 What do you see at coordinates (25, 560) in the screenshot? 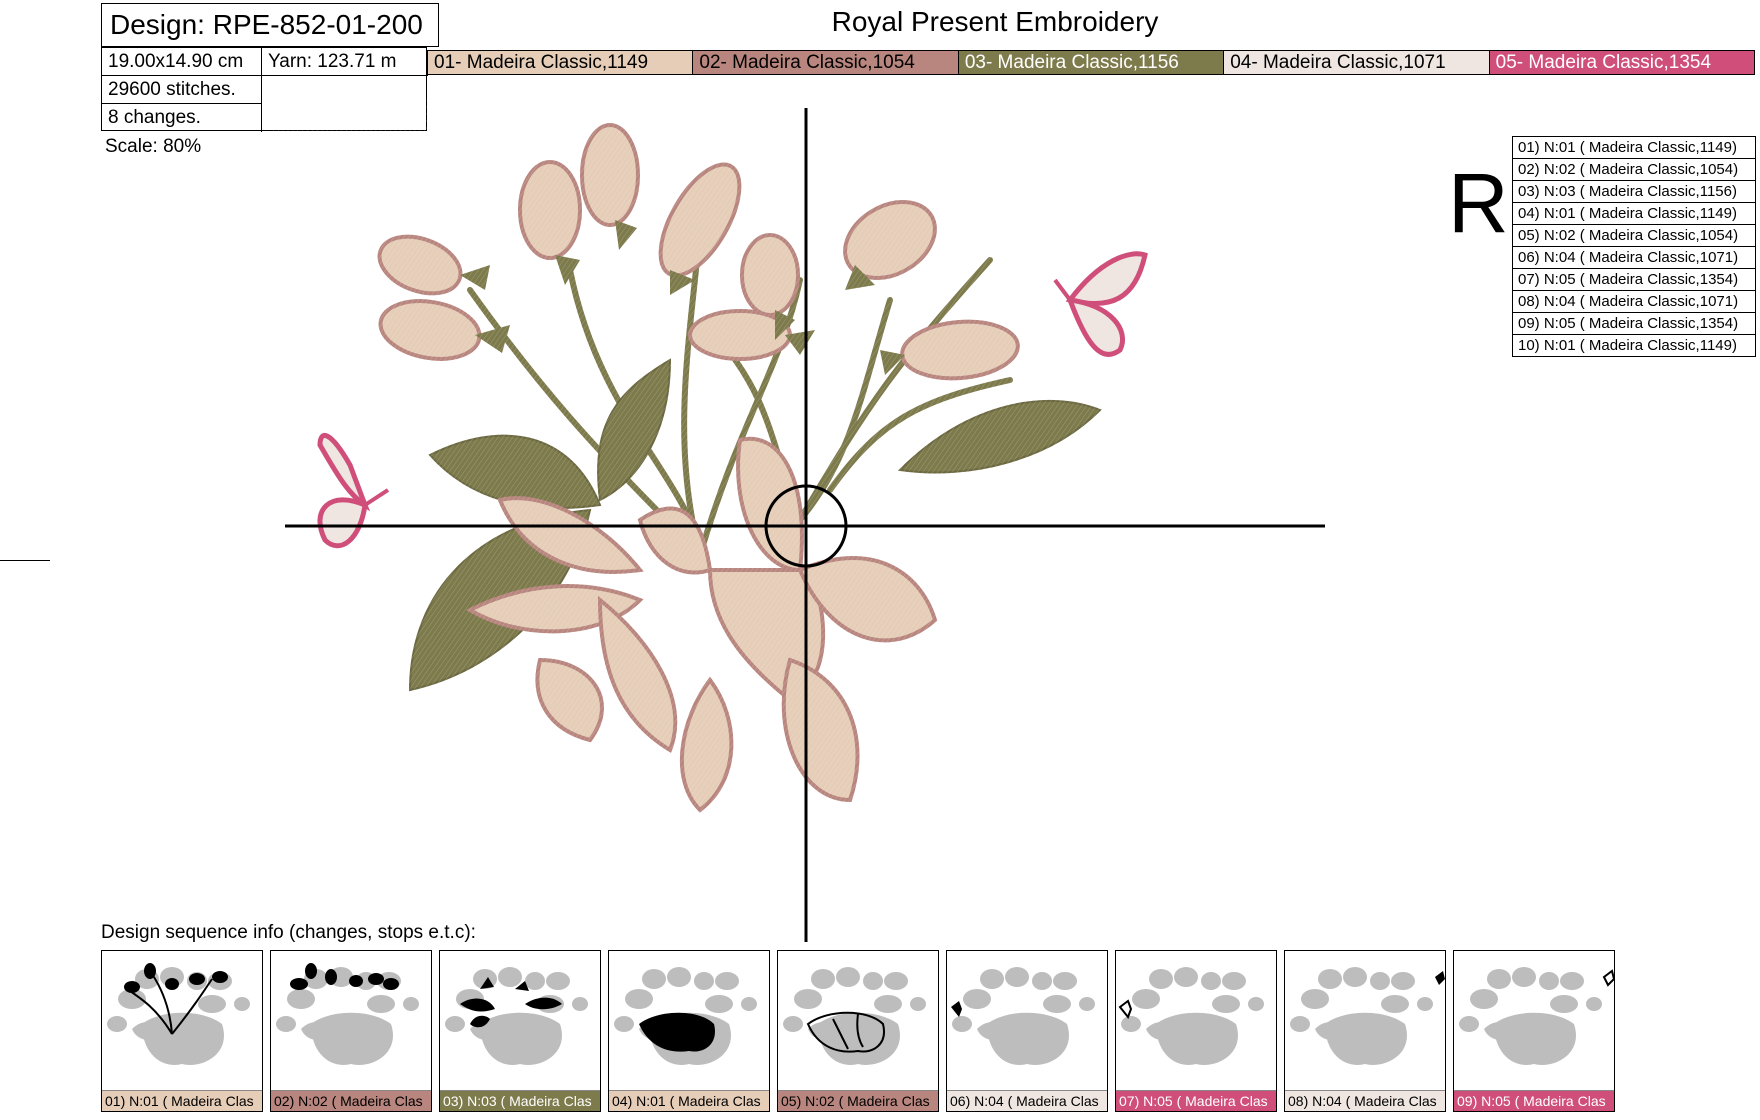
I see `margin-tick` at bounding box center [25, 560].